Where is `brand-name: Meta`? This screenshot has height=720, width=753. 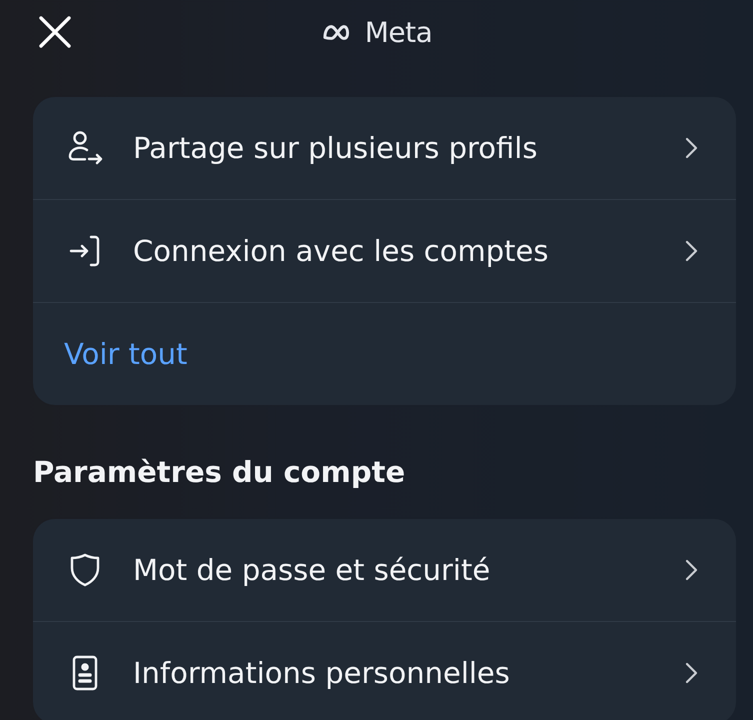 brand-name: Meta is located at coordinates (398, 32).